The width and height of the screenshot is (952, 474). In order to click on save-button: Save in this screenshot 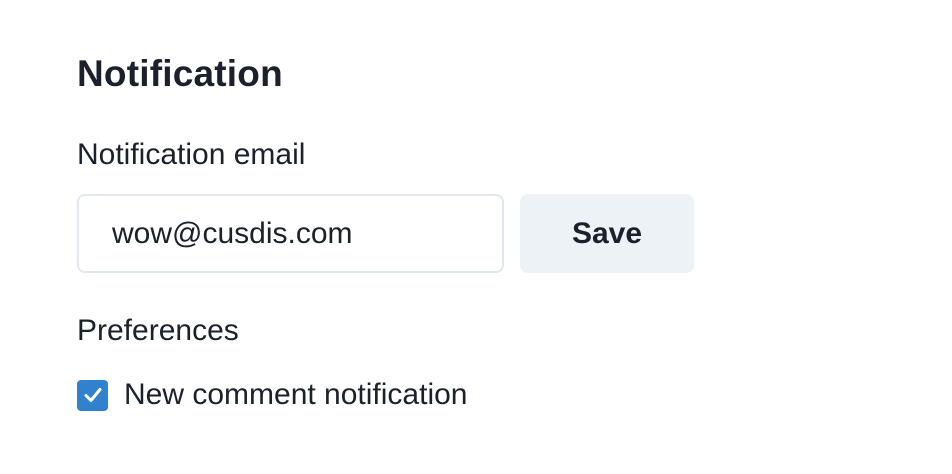, I will do `click(607, 233)`.